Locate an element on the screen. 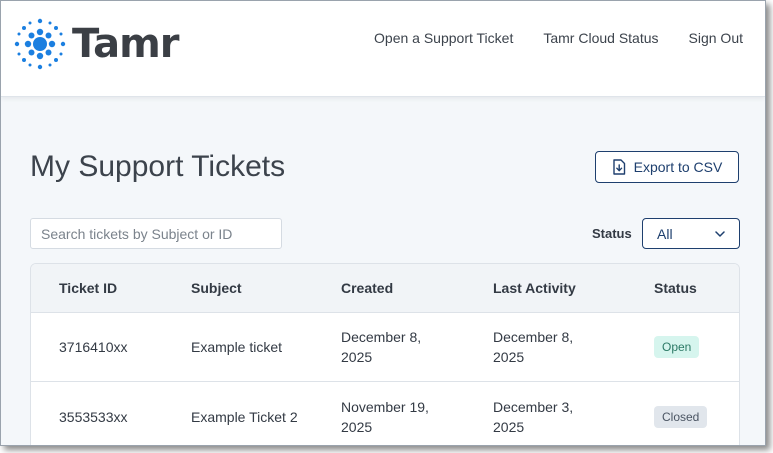  status-dropdown-value: All is located at coordinates (665, 233).